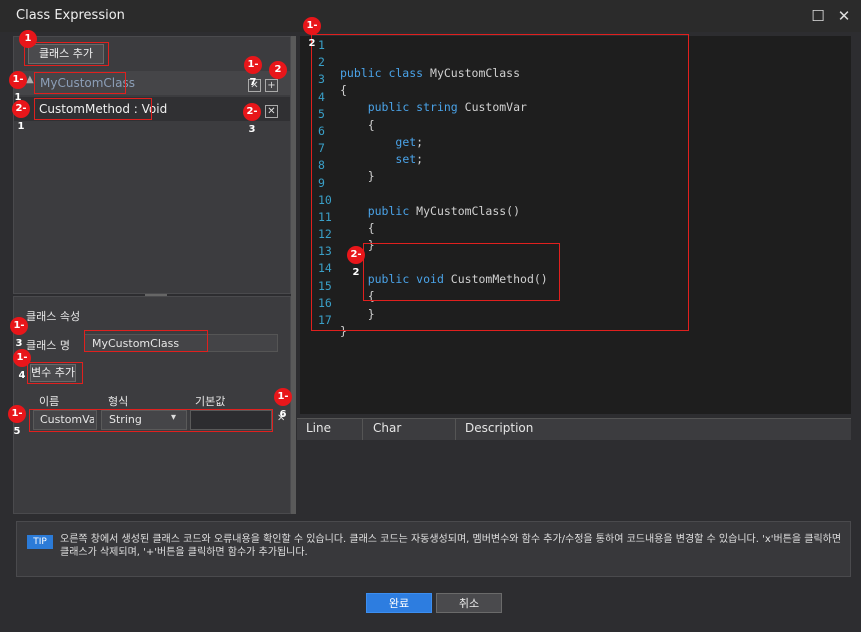 This screenshot has height=632, width=861. What do you see at coordinates (574, 477) in the screenshot?
I see `error-list` at bounding box center [574, 477].